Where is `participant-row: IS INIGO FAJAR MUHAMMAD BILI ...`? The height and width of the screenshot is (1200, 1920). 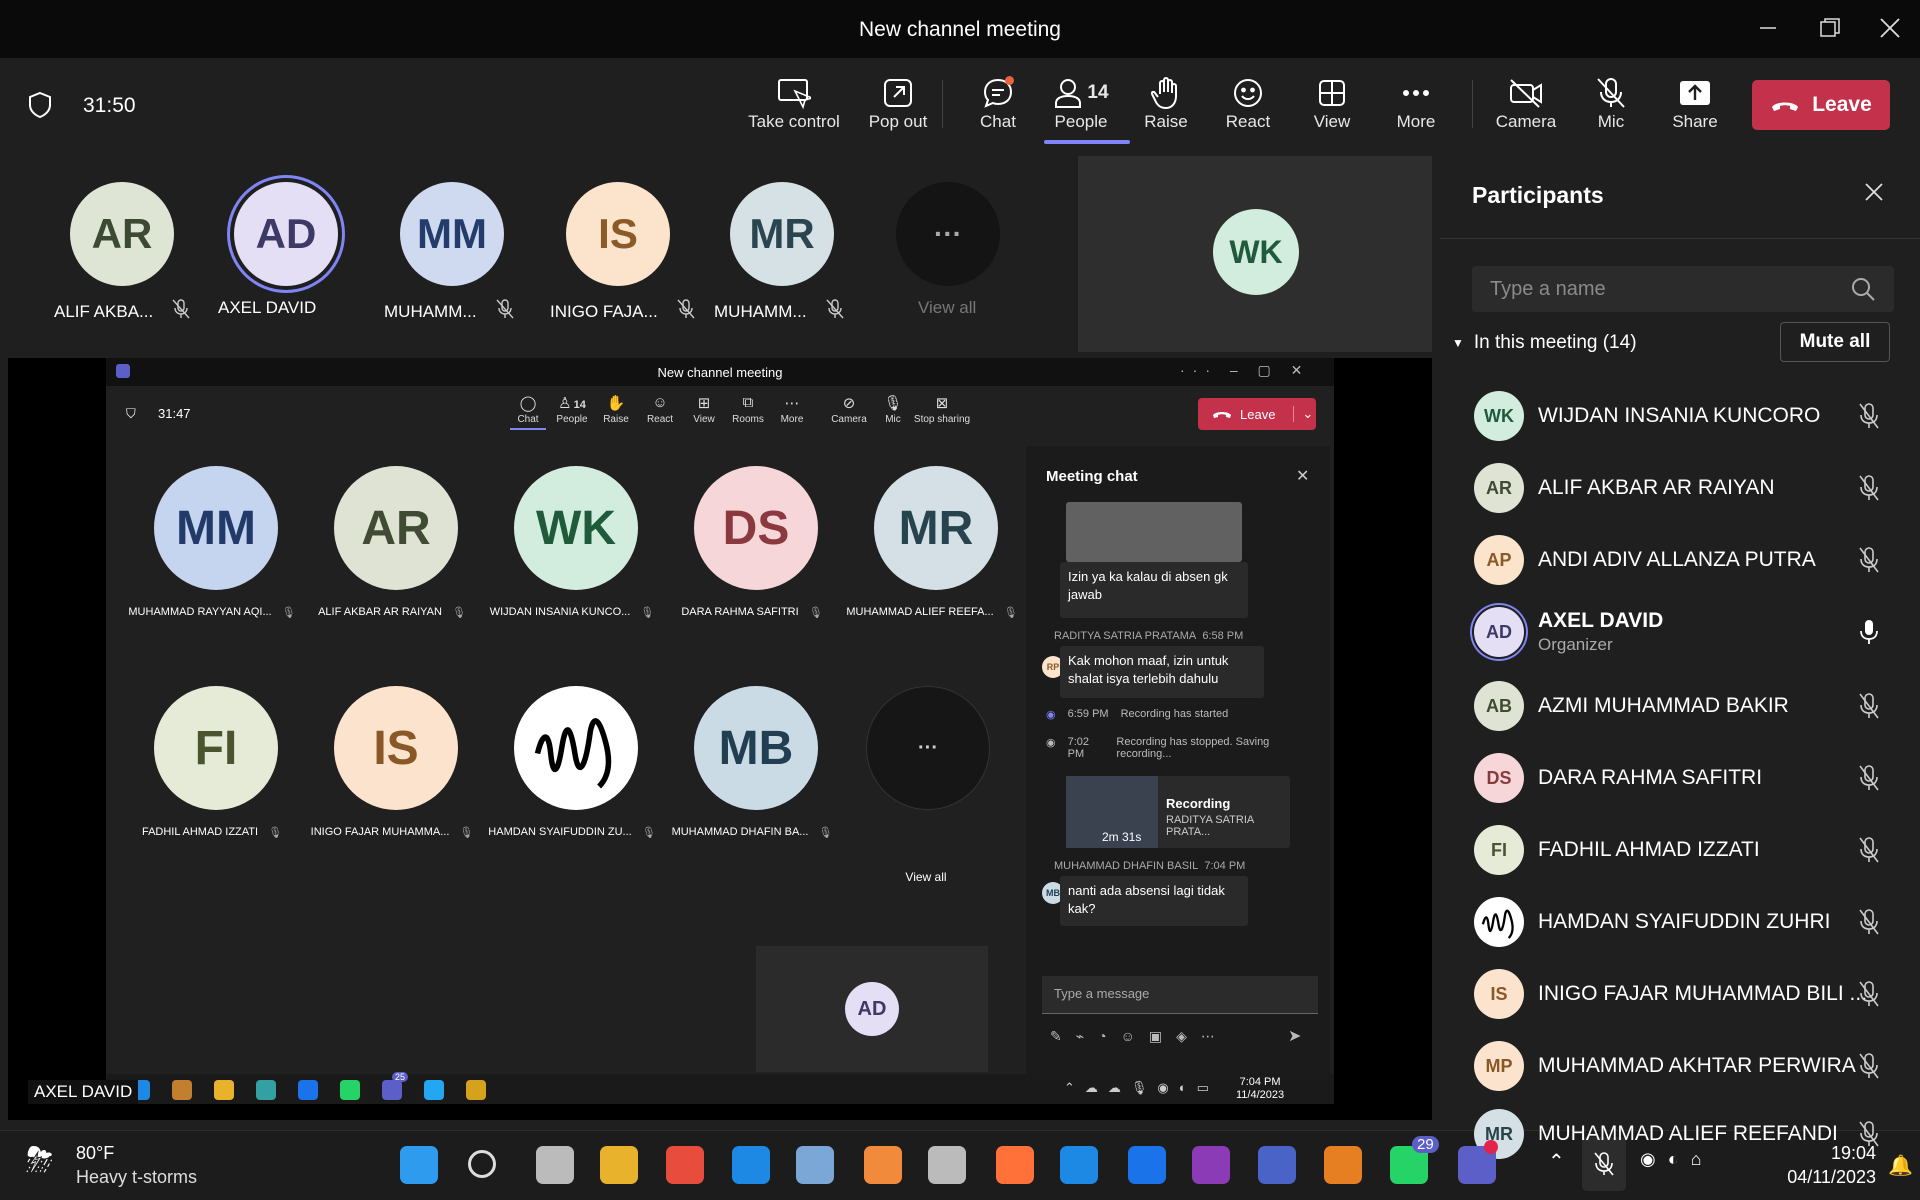
participant-row: IS INIGO FAJAR MUHAMMAD BILI ... is located at coordinates (1670, 994).